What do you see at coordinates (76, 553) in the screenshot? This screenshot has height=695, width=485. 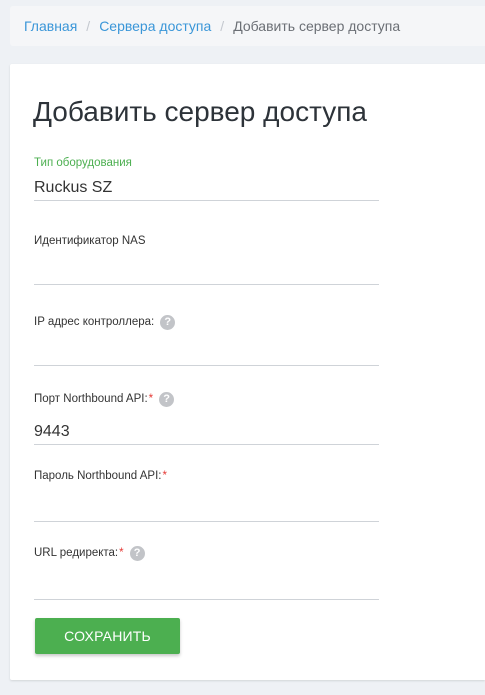 I see `redirect-url-label-text: URL редиректа:` at bounding box center [76, 553].